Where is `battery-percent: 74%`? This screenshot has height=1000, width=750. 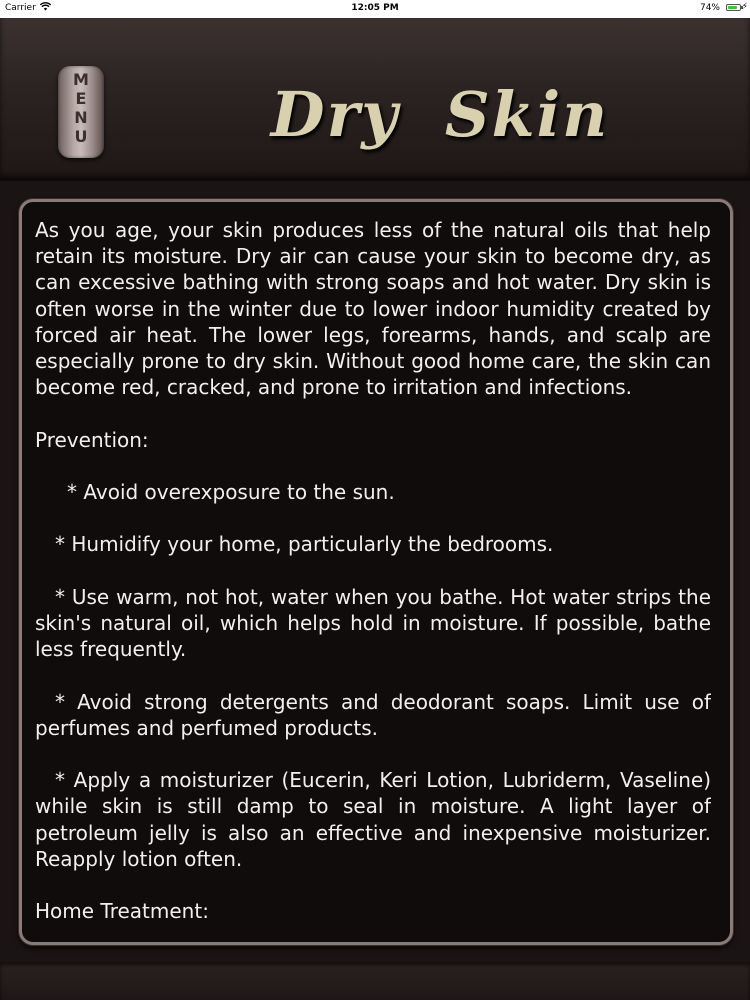
battery-percent: 74% is located at coordinates (709, 8).